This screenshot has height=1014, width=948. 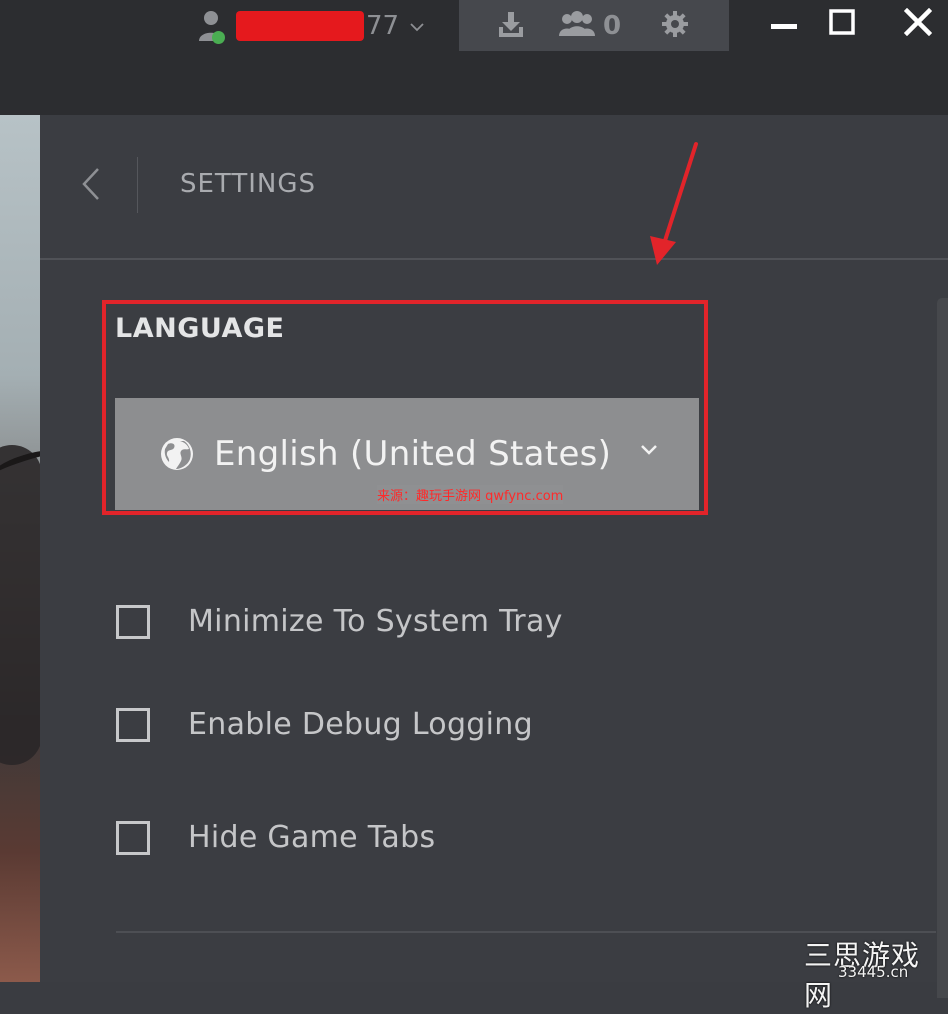 I want to click on toolbar: 0, so click(x=594, y=25).